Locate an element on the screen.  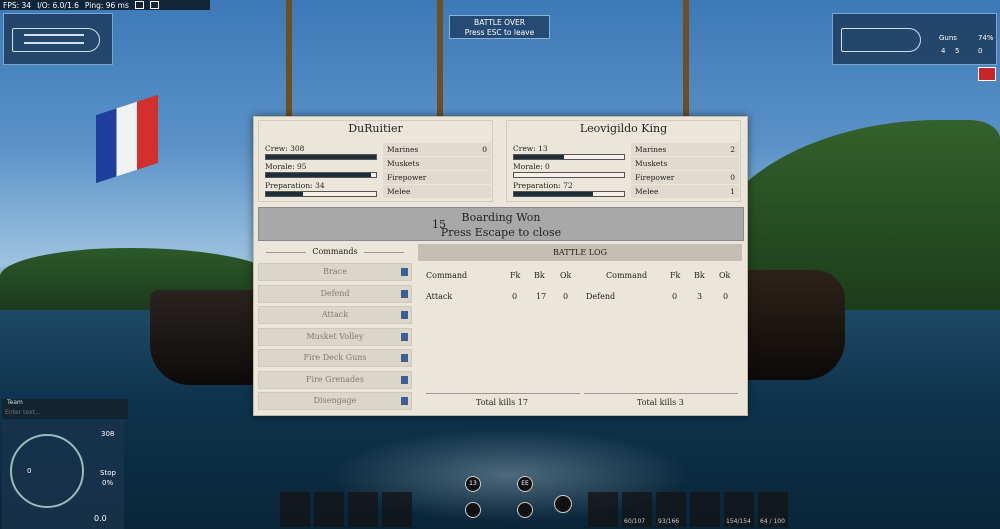
battle-log-heading: BATTLE LOG is located at coordinates (580, 252).